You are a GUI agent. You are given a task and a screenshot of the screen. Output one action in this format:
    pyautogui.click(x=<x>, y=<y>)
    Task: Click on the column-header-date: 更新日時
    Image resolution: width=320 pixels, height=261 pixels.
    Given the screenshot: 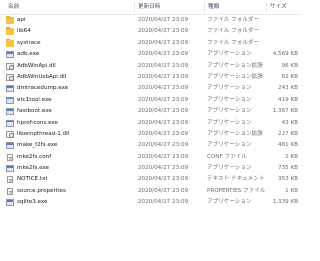 What is the action you would take?
    pyautogui.click(x=170, y=7)
    